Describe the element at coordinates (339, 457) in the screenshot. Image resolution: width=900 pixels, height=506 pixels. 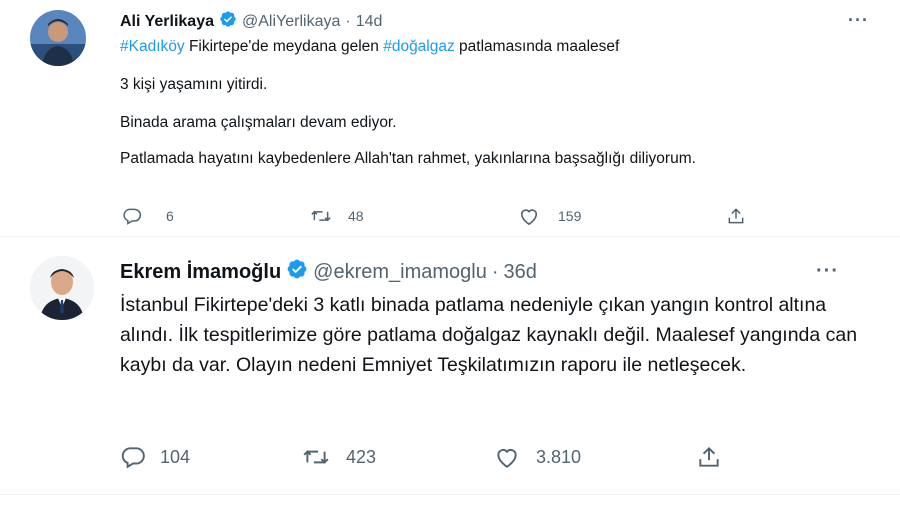
I see `retweet-button: 423` at that location.